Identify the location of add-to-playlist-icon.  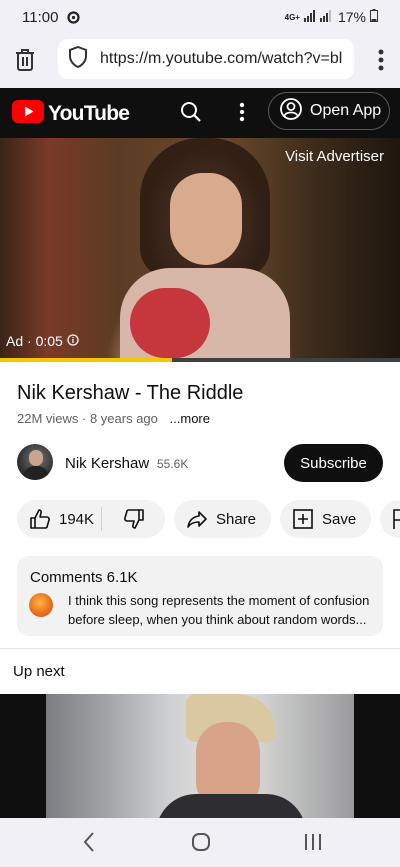
(303, 519).